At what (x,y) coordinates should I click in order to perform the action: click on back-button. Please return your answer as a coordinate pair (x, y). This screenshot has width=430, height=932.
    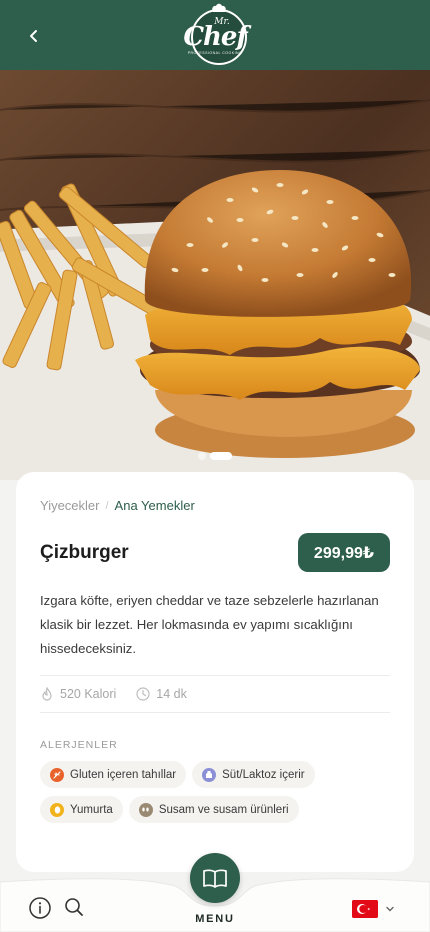
    Looking at the image, I should click on (34, 36).